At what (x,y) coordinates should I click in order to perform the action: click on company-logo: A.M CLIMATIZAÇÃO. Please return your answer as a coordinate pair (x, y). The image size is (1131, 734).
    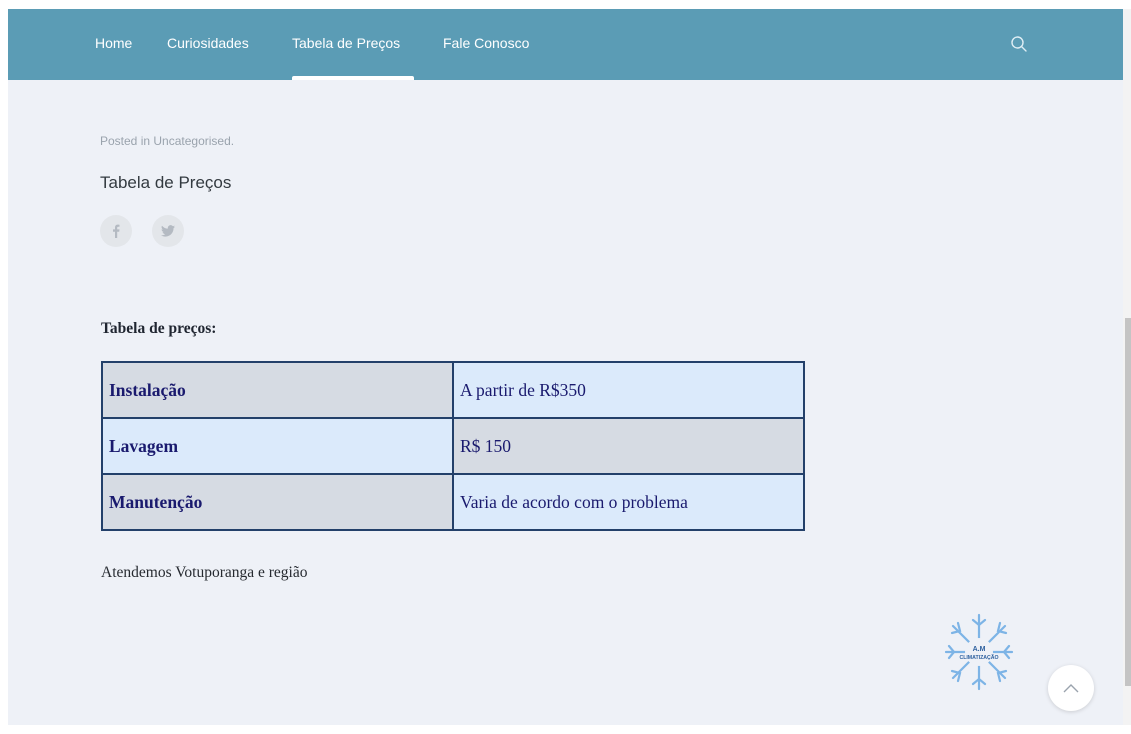
    Looking at the image, I should click on (979, 652).